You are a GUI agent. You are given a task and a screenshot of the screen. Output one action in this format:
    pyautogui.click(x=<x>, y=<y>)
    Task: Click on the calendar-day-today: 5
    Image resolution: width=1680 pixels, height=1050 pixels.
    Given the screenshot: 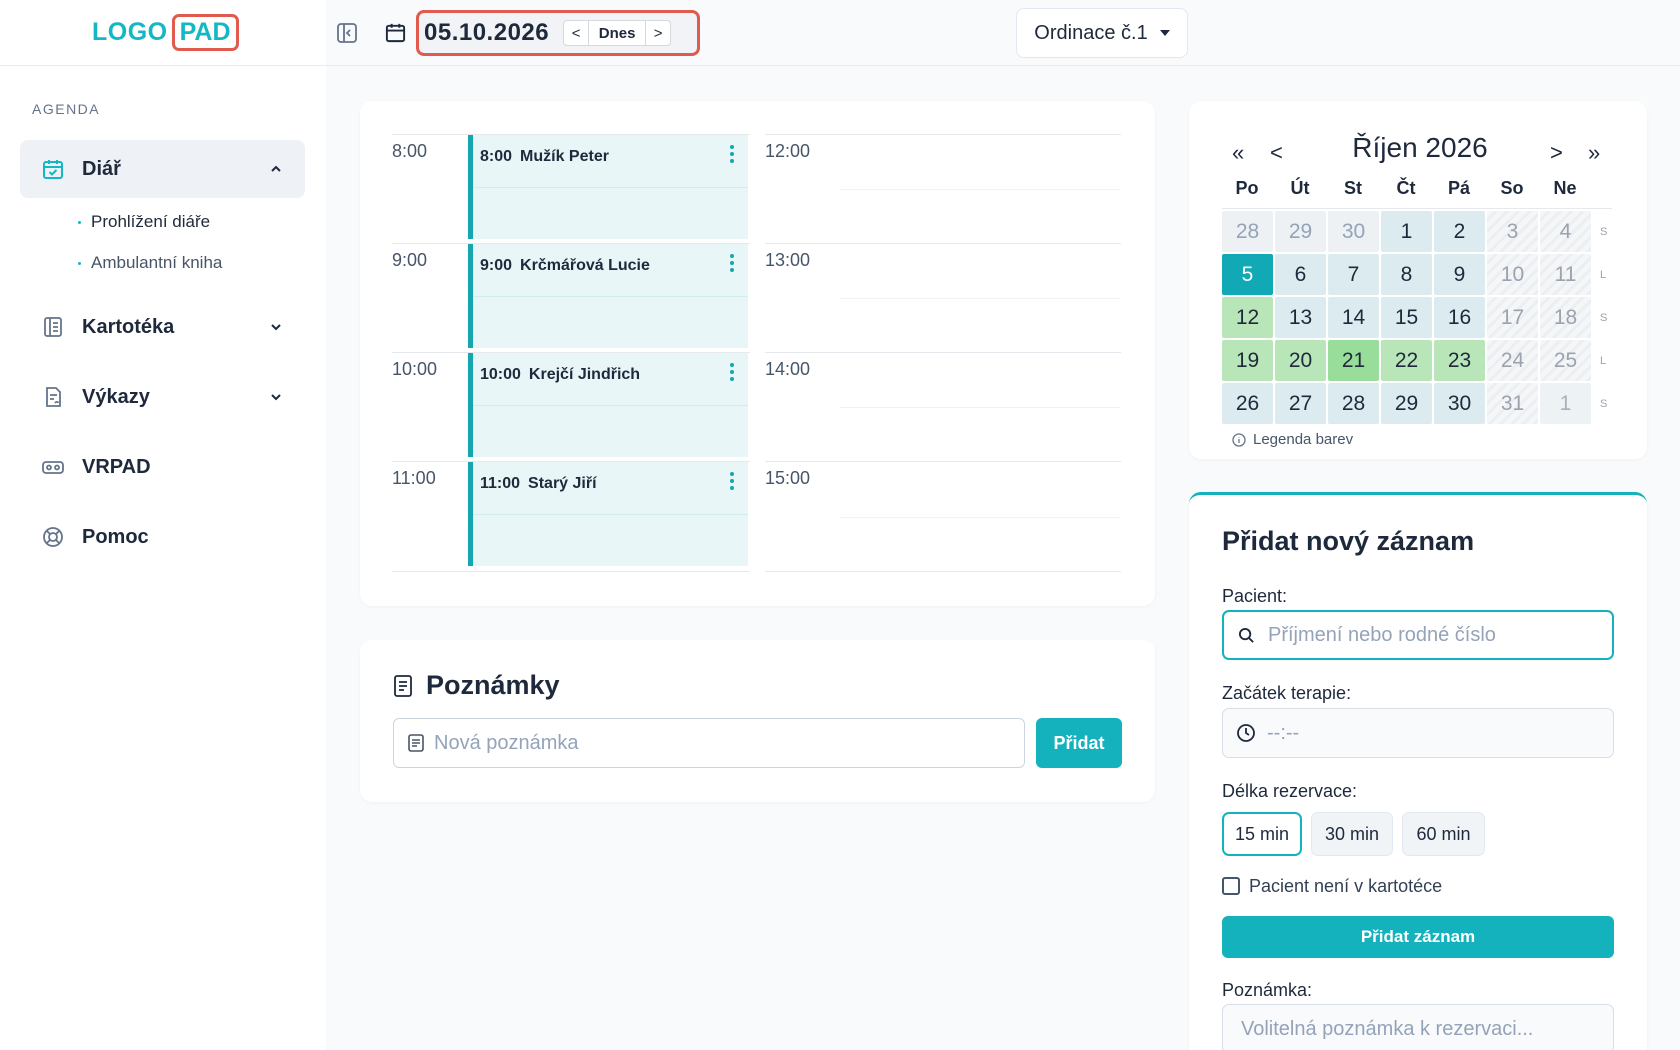 What is the action you would take?
    pyautogui.click(x=1247, y=274)
    